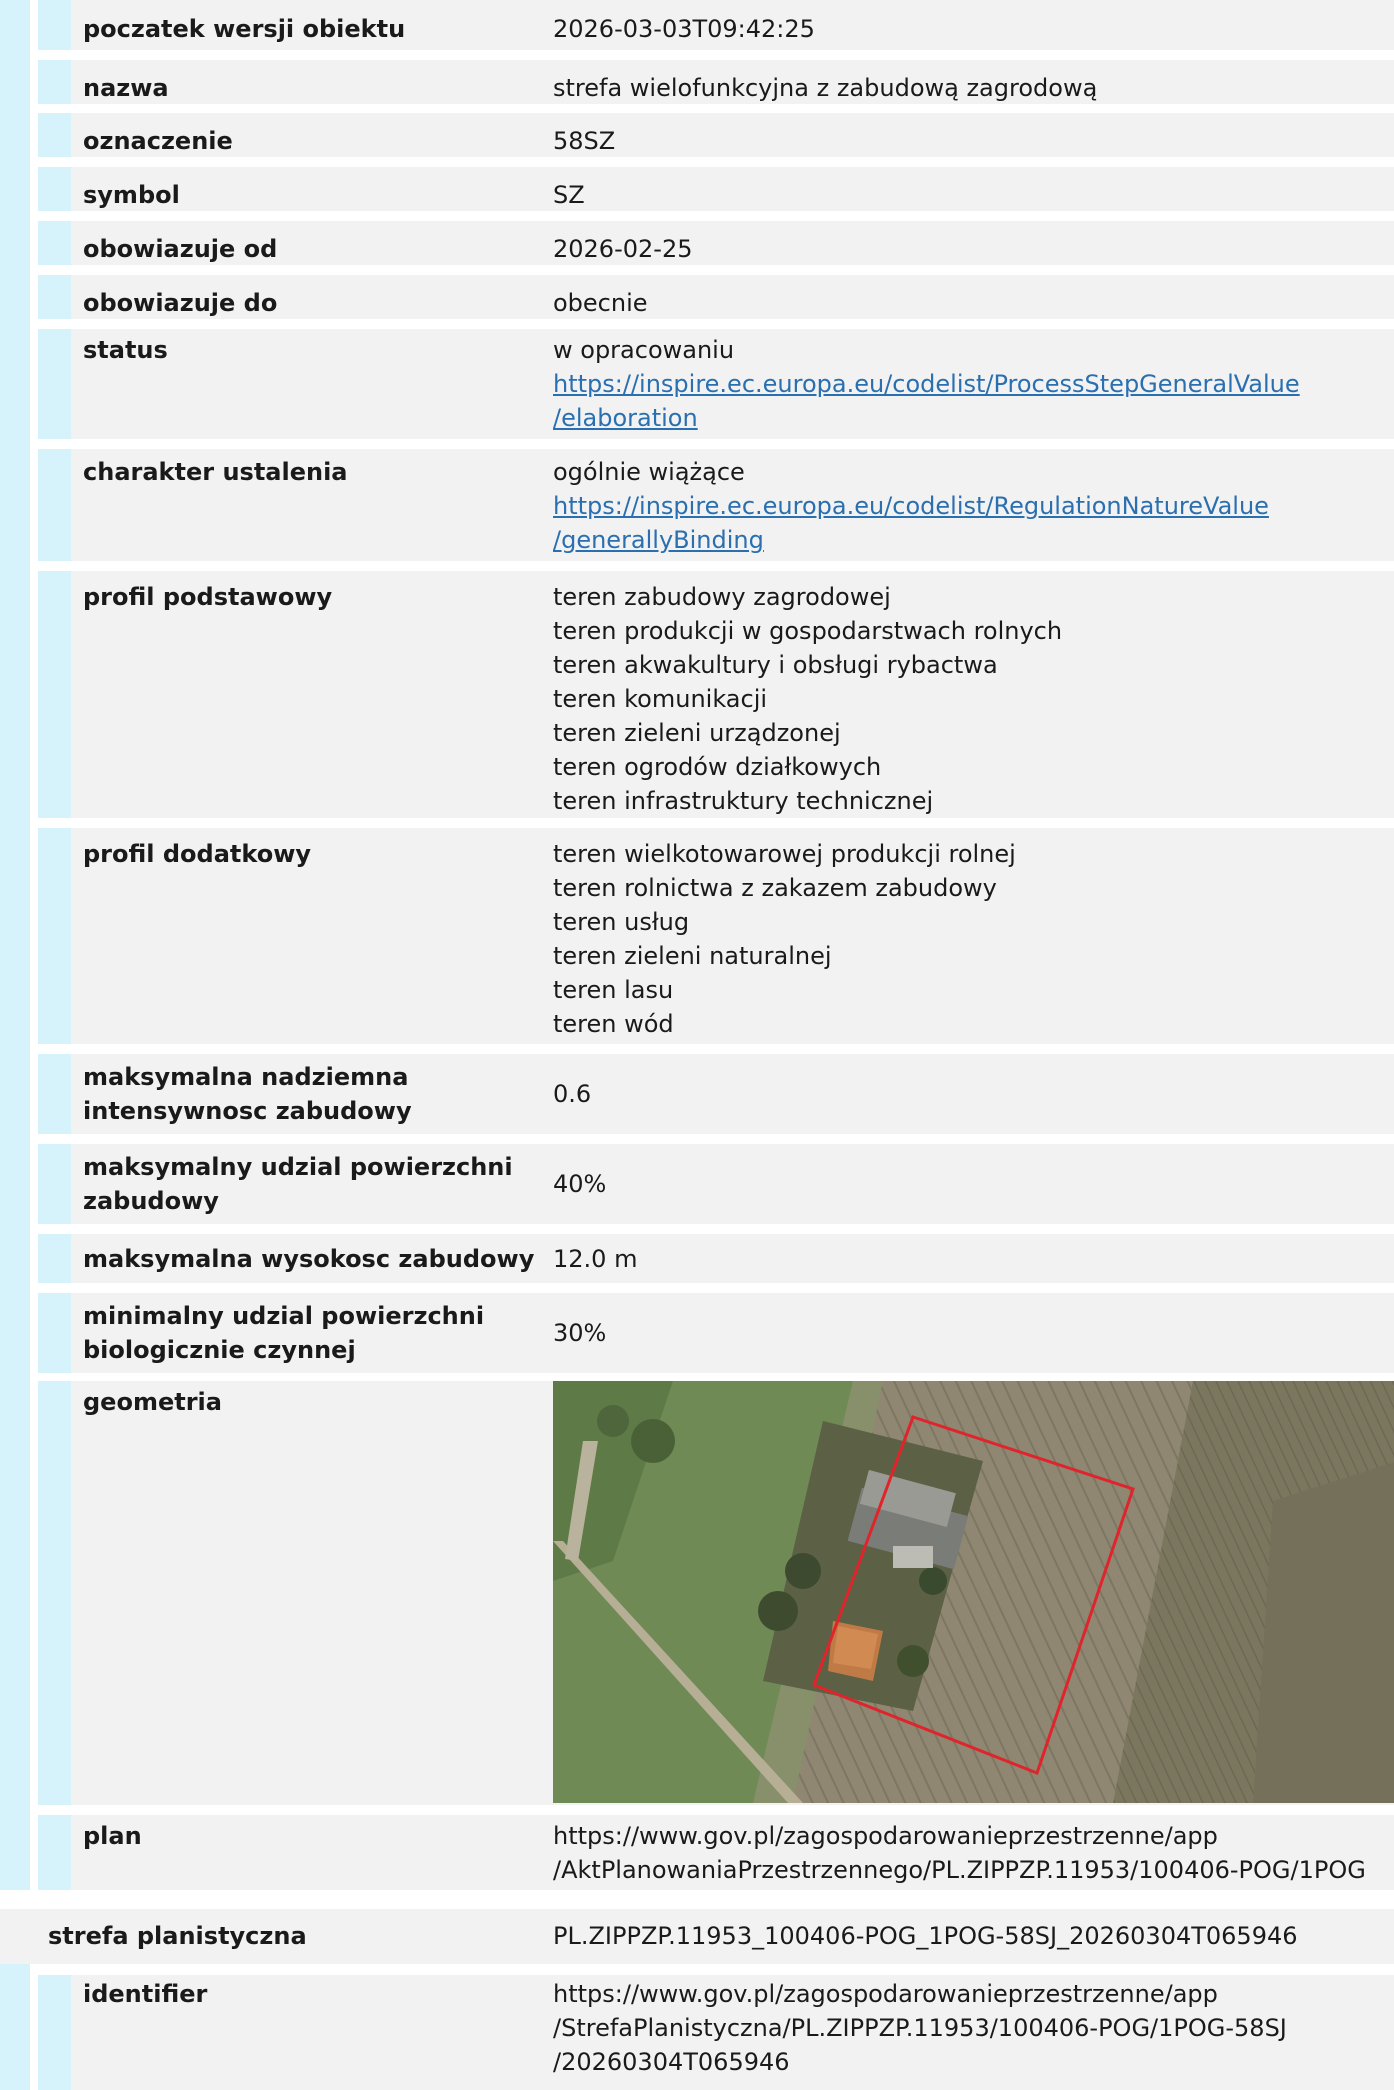 Image resolution: width=1394 pixels, height=2090 pixels. Describe the element at coordinates (145, 1994) in the screenshot. I see `row-label: identifier` at that location.